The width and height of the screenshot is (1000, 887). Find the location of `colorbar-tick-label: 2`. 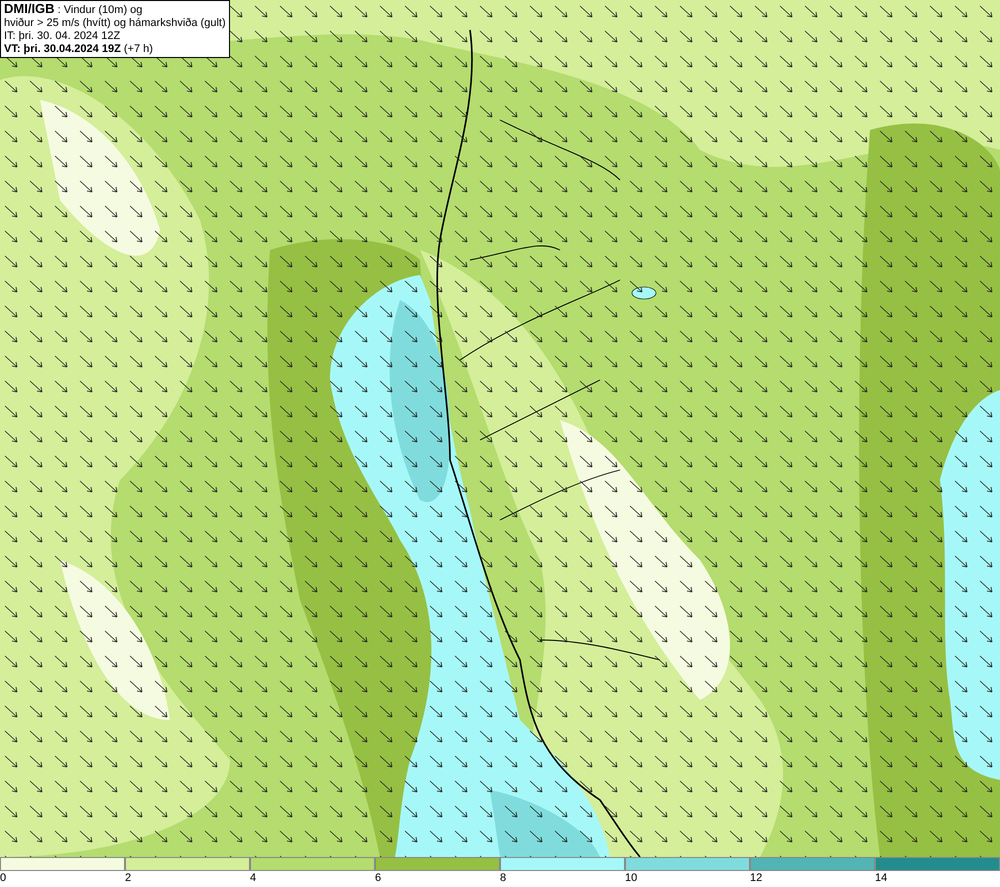

colorbar-tick-label: 2 is located at coordinates (128, 878).